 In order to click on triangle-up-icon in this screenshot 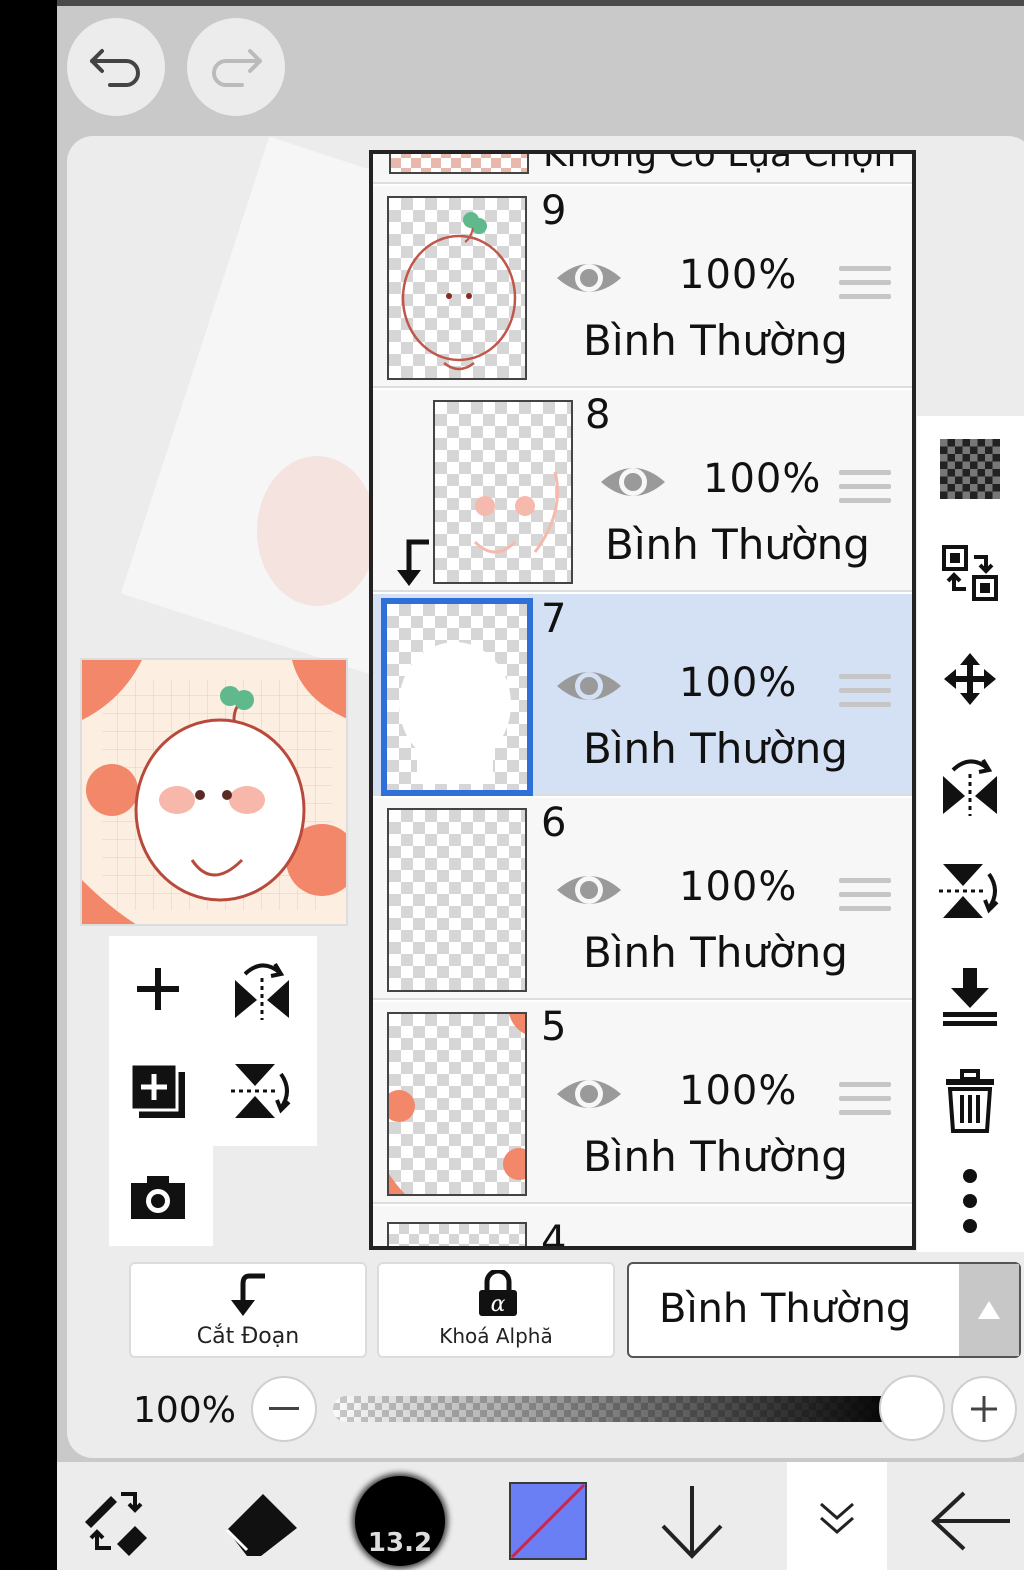, I will do `click(989, 1310)`.